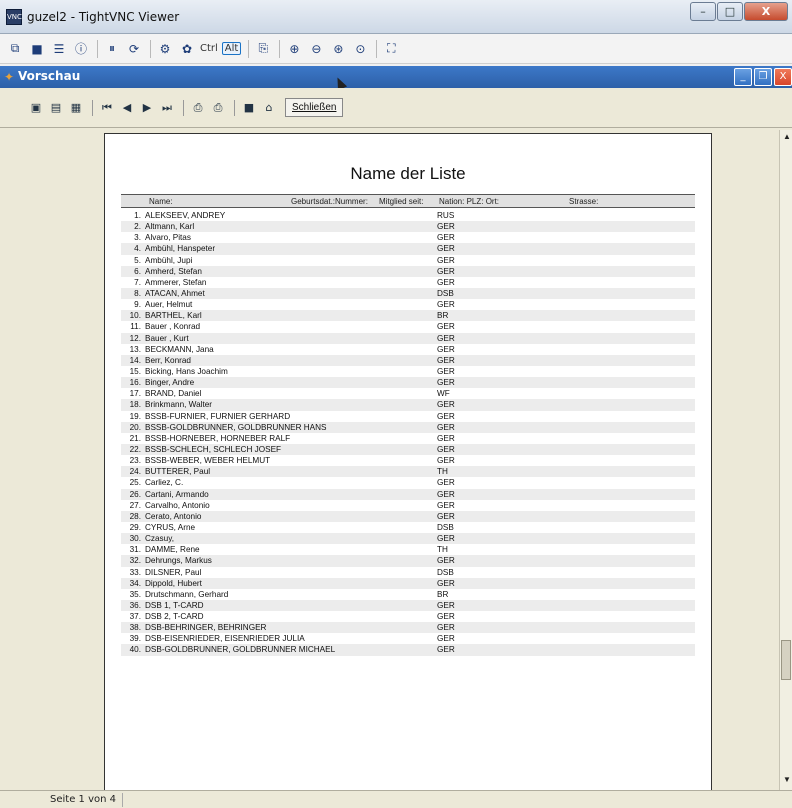  Describe the element at coordinates (180, 249) in the screenshot. I see `row-name: Ambühl, Hanspeter` at that location.